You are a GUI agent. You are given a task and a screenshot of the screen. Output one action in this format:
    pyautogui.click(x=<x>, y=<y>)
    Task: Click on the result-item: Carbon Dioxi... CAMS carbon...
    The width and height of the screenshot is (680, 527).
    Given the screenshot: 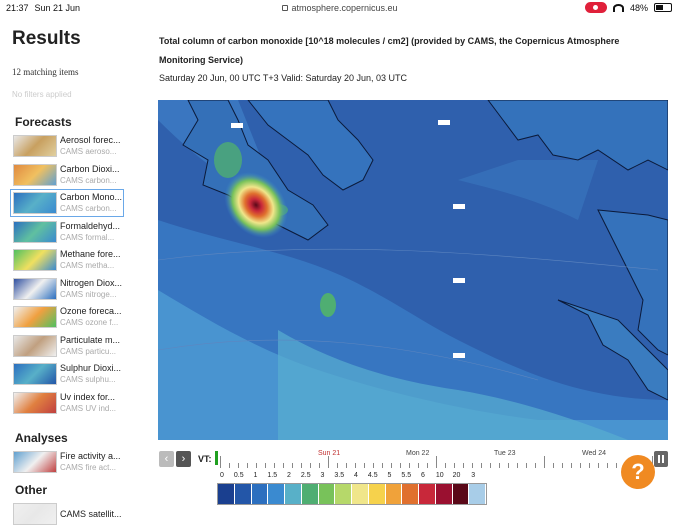 What is the action you would take?
    pyautogui.click(x=67, y=175)
    